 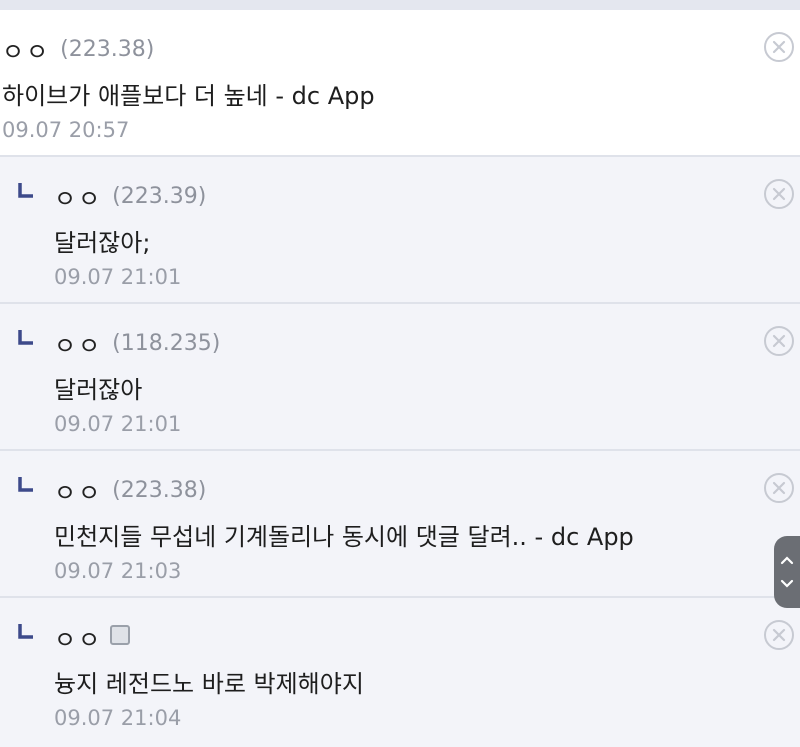 What do you see at coordinates (98, 390) in the screenshot?
I see `comment-text: 달러잖아` at bounding box center [98, 390].